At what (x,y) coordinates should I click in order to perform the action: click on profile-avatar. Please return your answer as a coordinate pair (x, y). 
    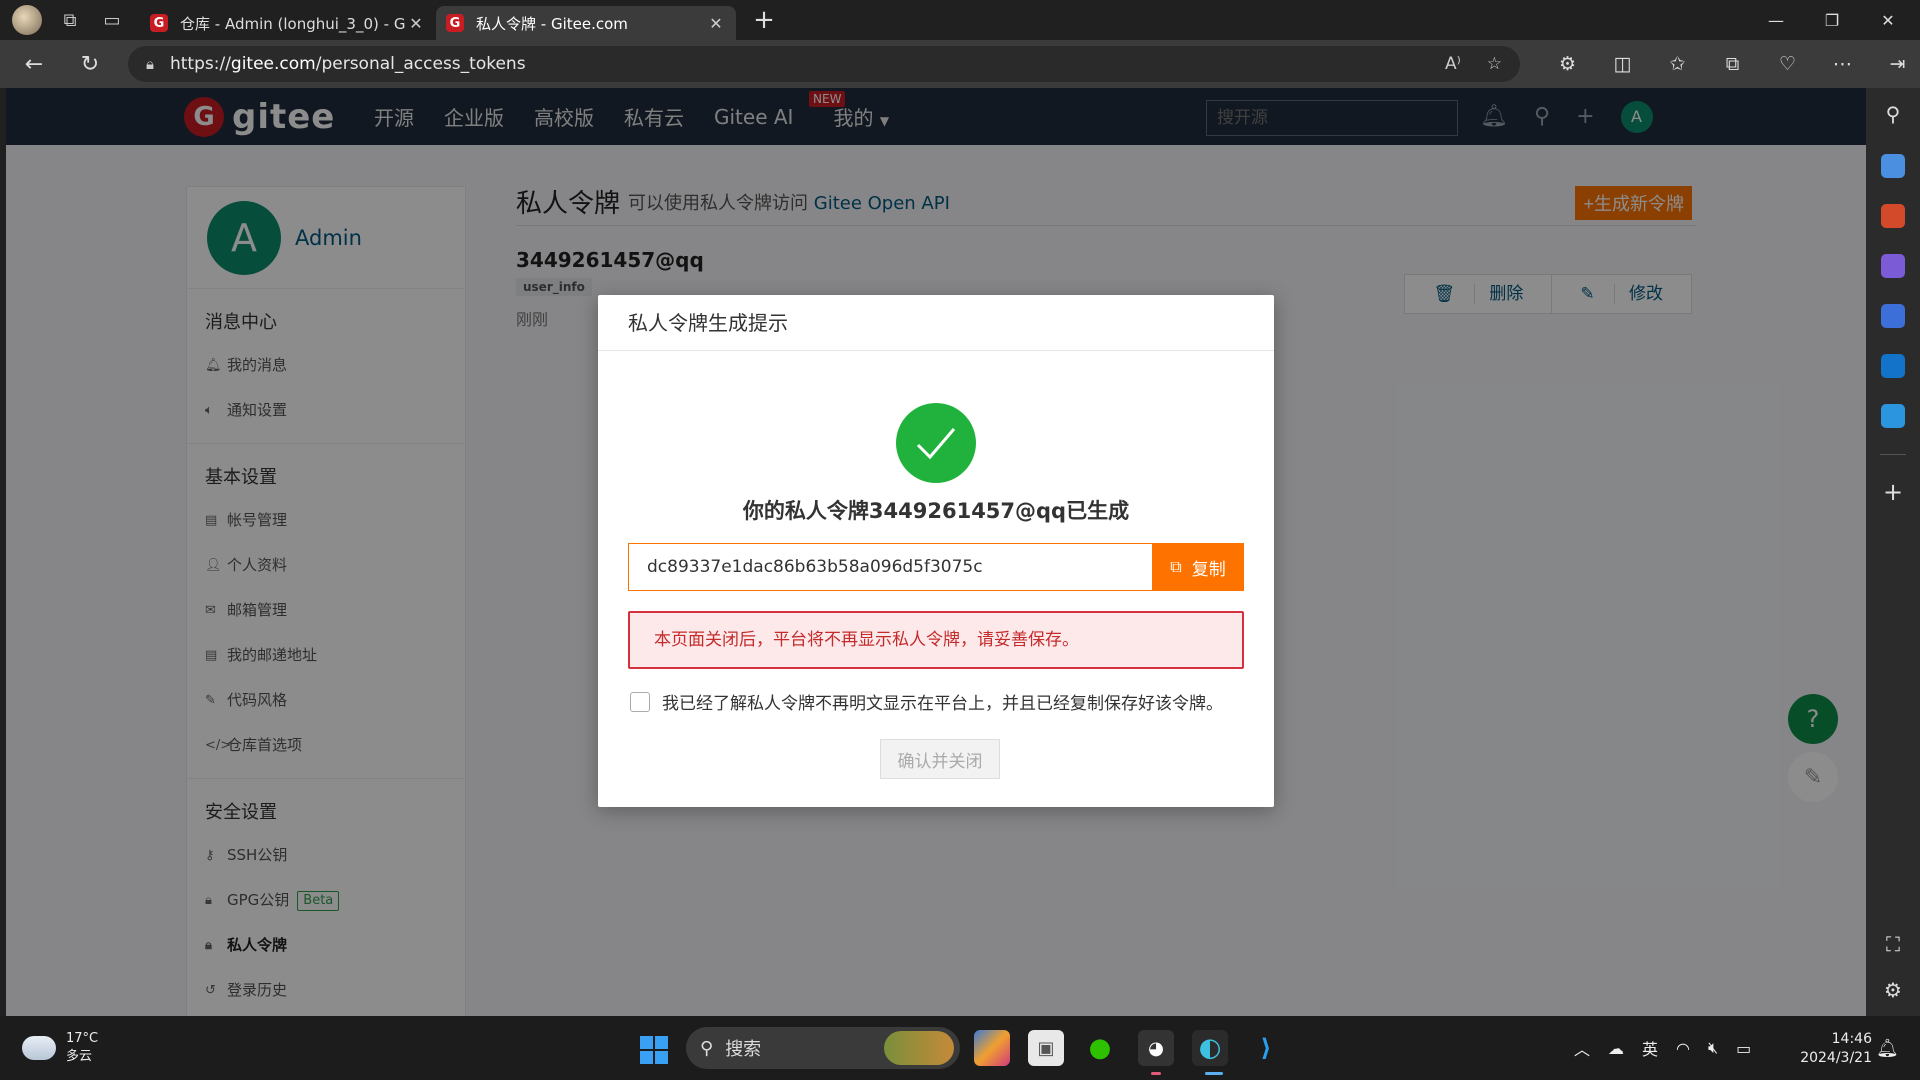
    Looking at the image, I should click on (27, 20).